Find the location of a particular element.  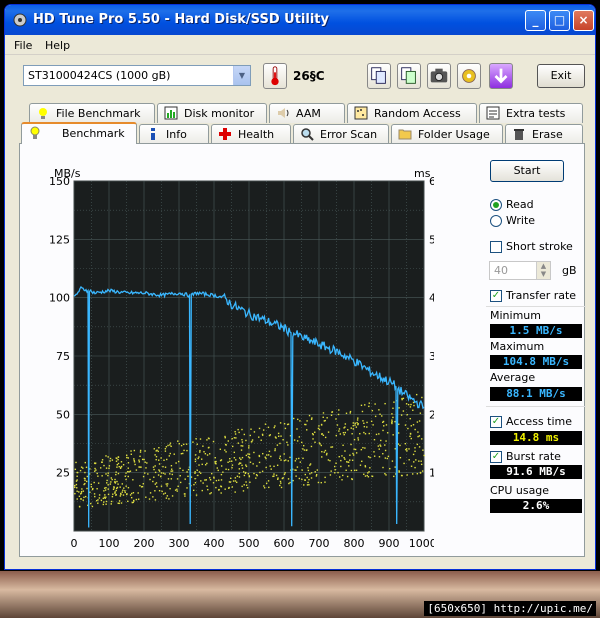

tab-benchmark: Benchmark is located at coordinates (79, 133).